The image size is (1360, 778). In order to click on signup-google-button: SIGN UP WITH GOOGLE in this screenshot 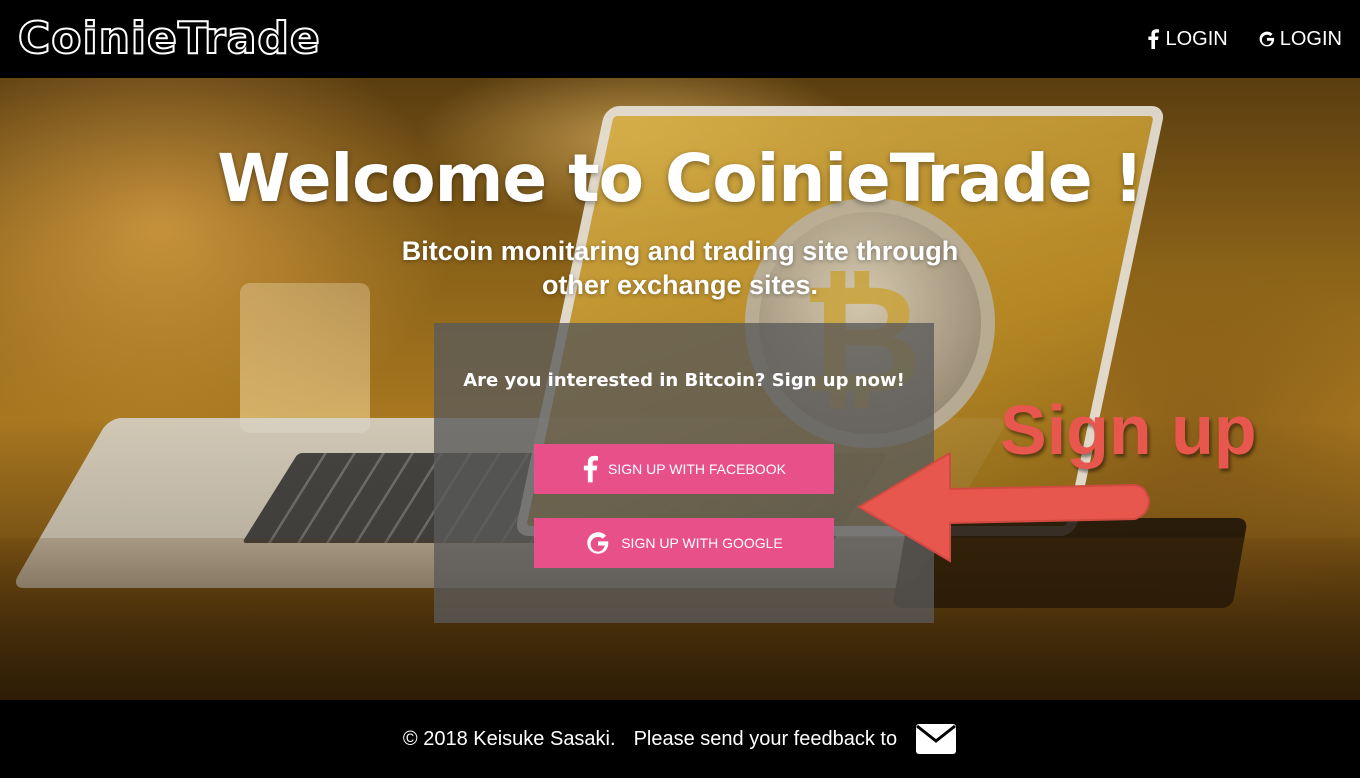, I will do `click(684, 543)`.